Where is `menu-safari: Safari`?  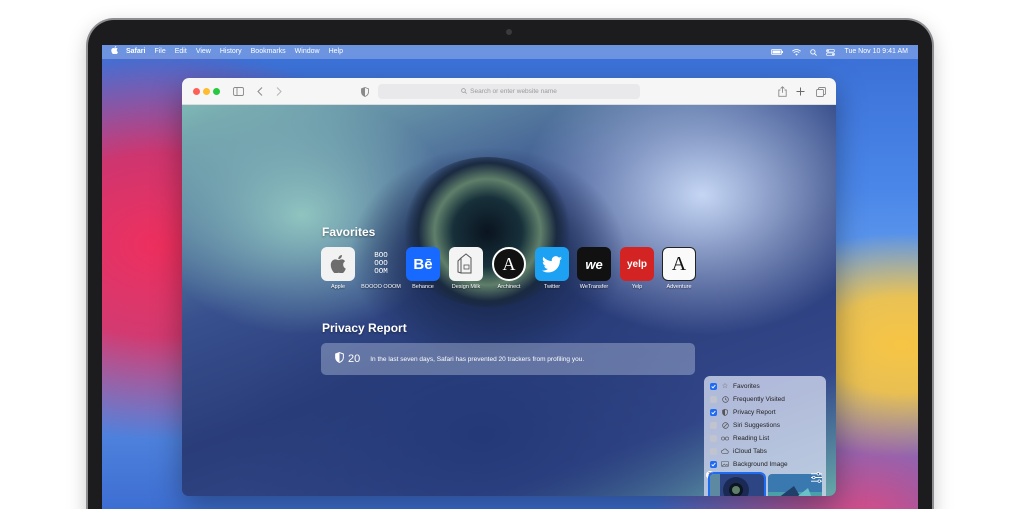 menu-safari: Safari is located at coordinates (135, 52).